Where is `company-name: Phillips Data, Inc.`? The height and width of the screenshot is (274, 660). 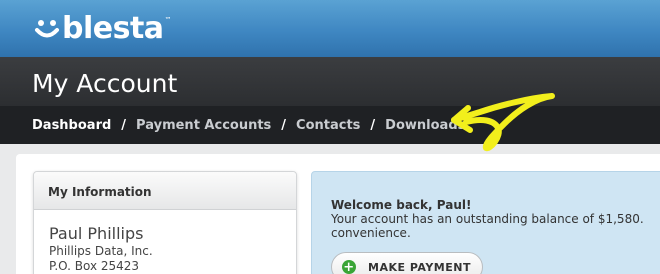
company-name: Phillips Data, Inc. is located at coordinates (101, 251).